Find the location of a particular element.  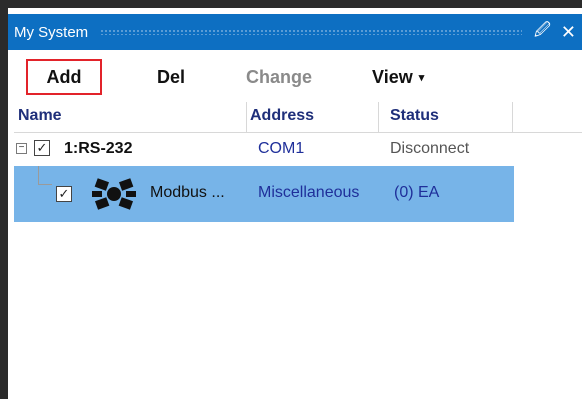

add-button: Add is located at coordinates (64, 77).